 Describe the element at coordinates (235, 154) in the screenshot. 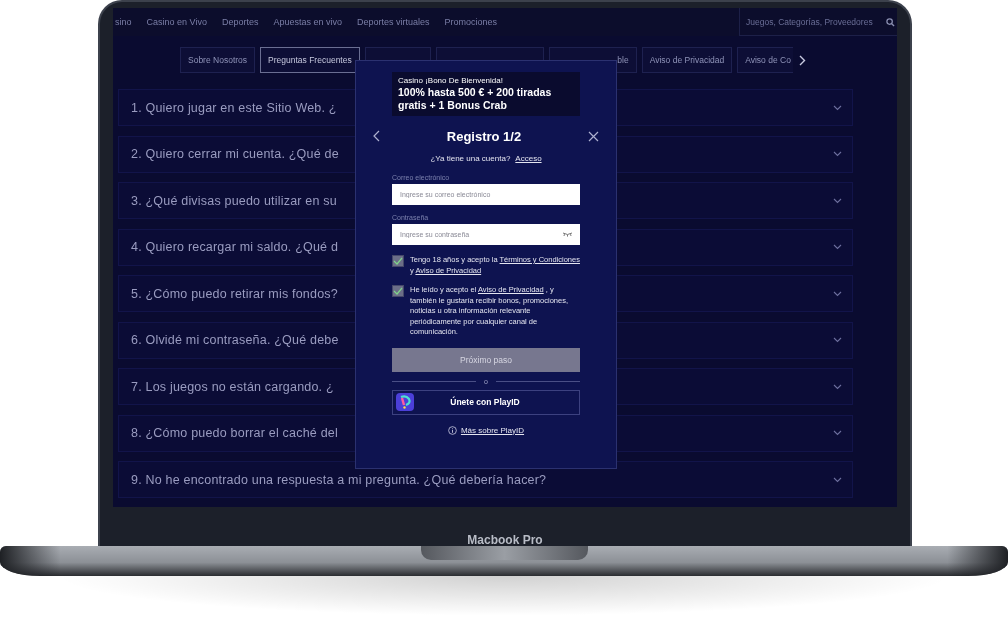

I see `faq-question: 2. Quiero cerrar mi cuenta. ¿Qué de` at that location.